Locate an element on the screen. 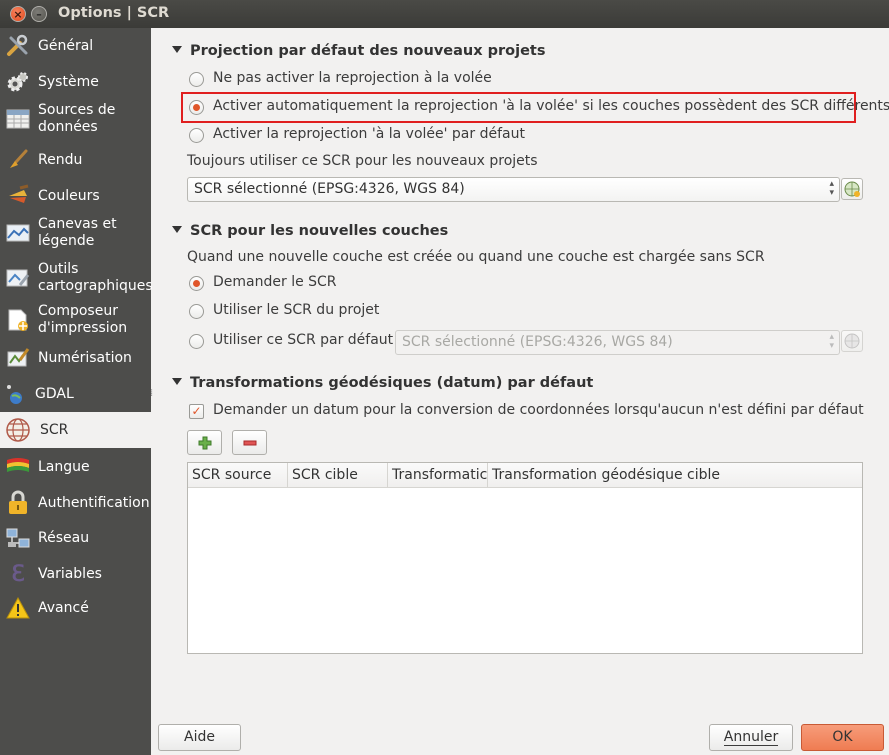  layer-crs-select: SCR sélectionné (EPSG:4326, WGS 84) ▴ ▾ is located at coordinates (617, 342).